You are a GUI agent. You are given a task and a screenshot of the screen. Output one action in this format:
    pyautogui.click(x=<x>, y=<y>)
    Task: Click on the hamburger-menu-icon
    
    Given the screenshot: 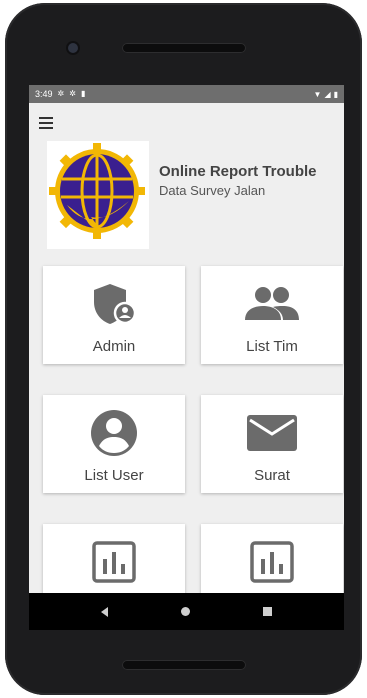 What is the action you would take?
    pyautogui.click(x=46, y=123)
    